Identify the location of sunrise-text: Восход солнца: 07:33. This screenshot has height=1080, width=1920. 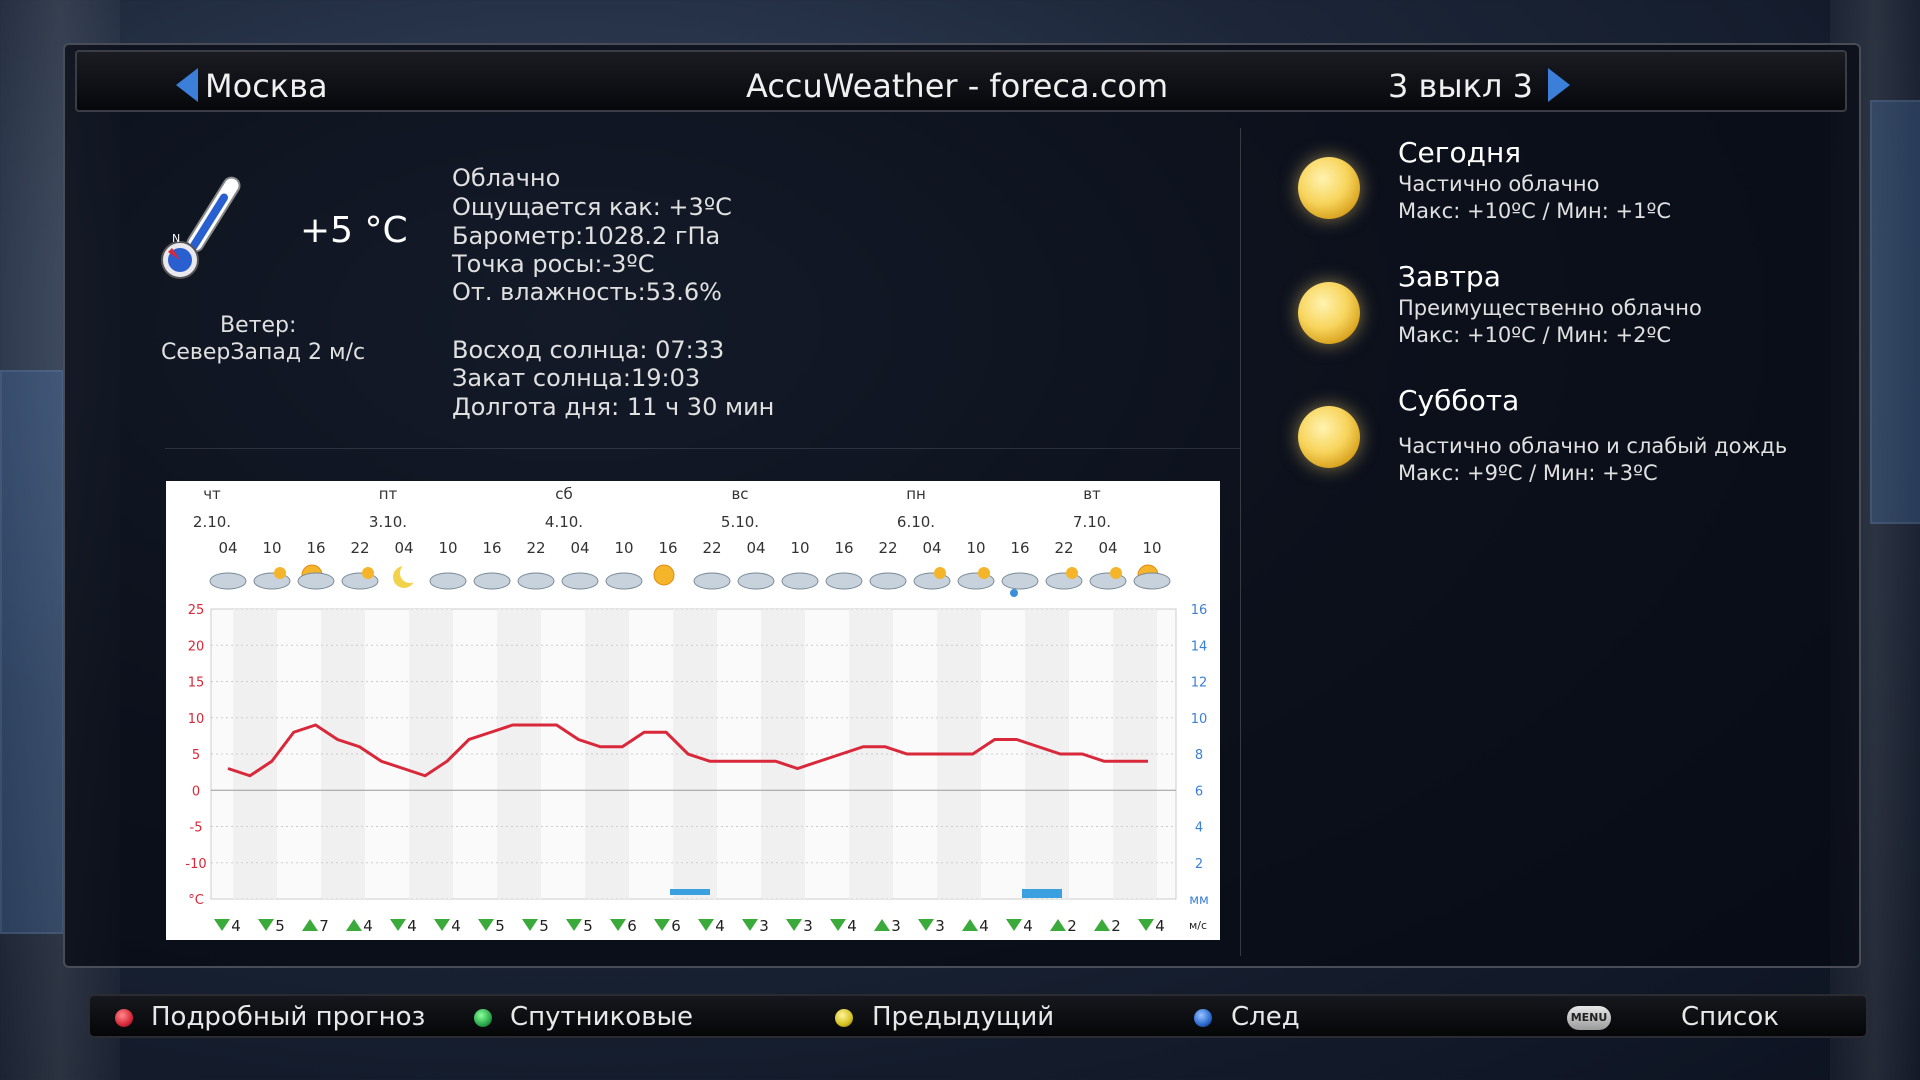
(588, 350).